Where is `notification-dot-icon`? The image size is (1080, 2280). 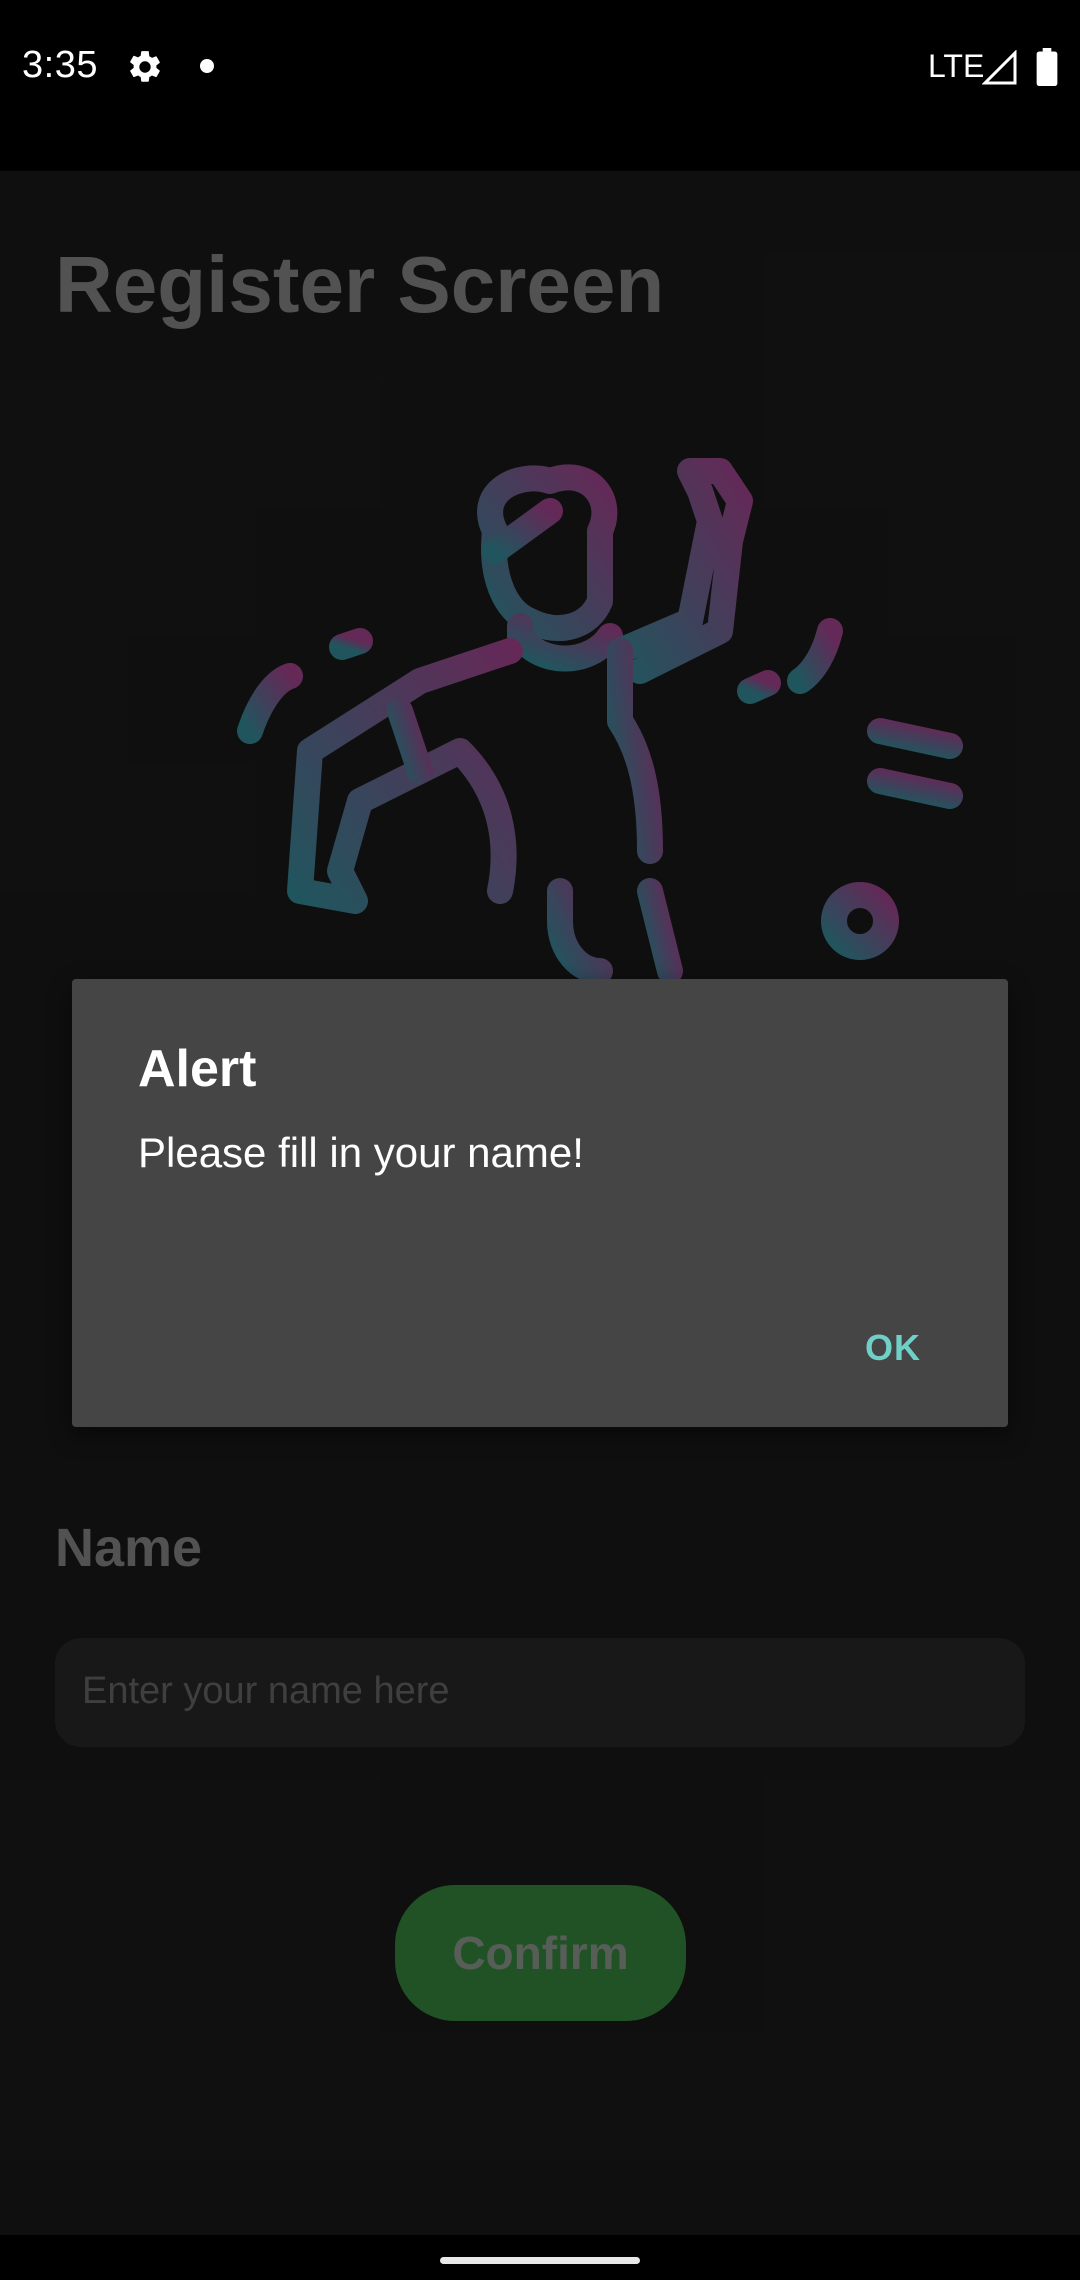 notification-dot-icon is located at coordinates (207, 66).